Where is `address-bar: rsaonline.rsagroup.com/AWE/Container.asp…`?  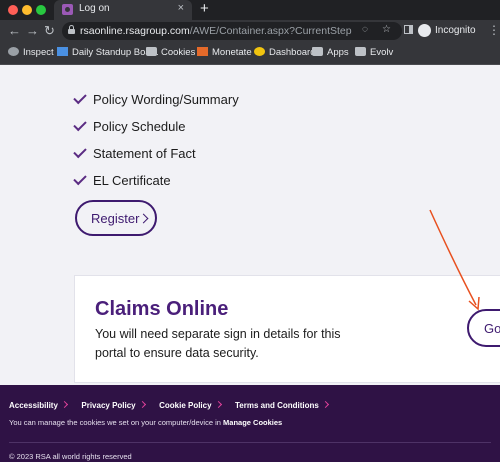 address-bar: rsaonline.rsagroup.com/AWE/Container.asp… is located at coordinates (232, 31).